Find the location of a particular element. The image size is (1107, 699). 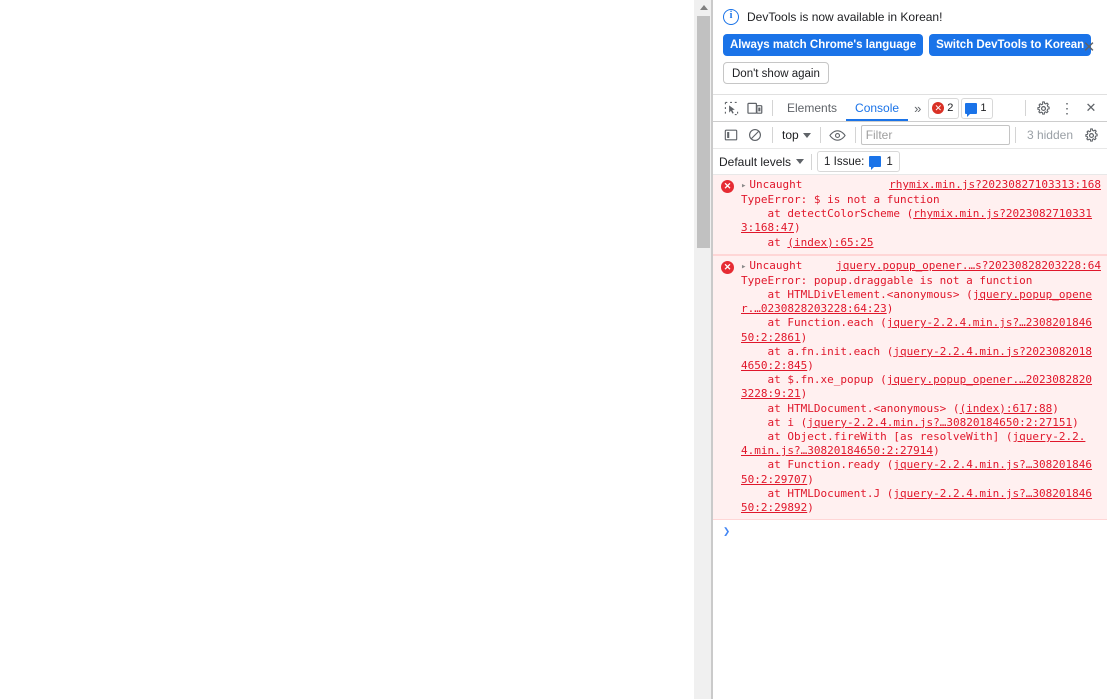

hidden-messages-count: 3 hidden is located at coordinates (1049, 135).